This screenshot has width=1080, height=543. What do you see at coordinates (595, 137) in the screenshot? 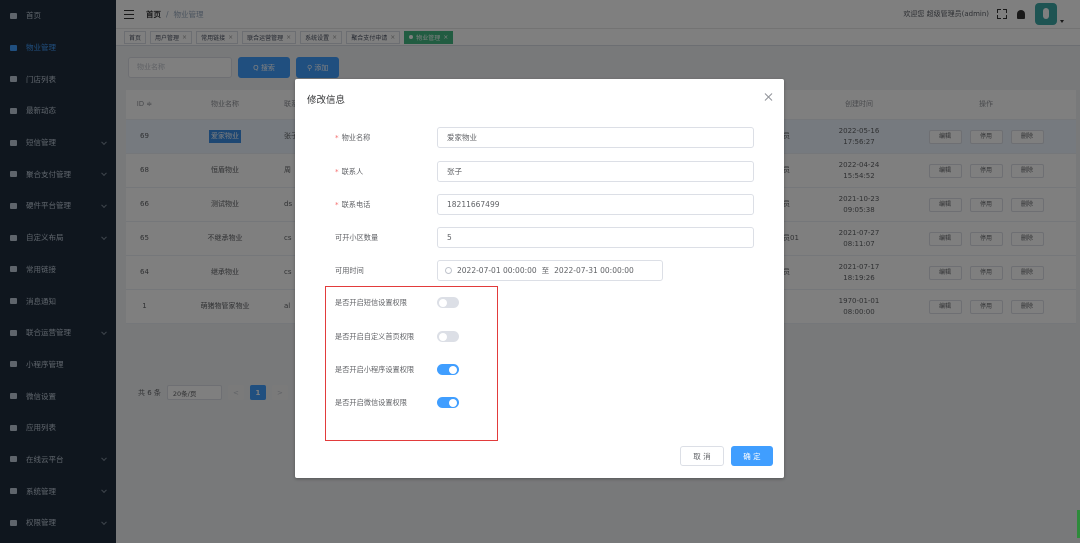
I see `property-name-input` at bounding box center [595, 137].